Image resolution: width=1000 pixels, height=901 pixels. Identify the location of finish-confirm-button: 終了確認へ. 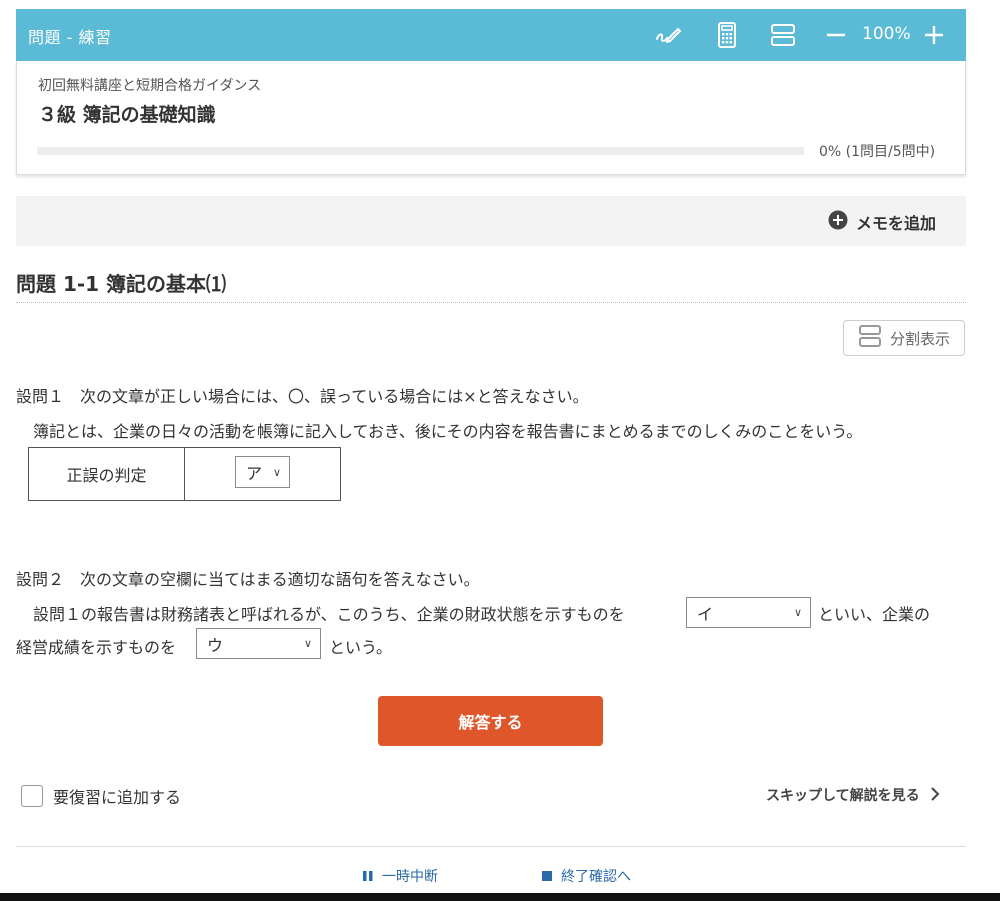
(586, 876).